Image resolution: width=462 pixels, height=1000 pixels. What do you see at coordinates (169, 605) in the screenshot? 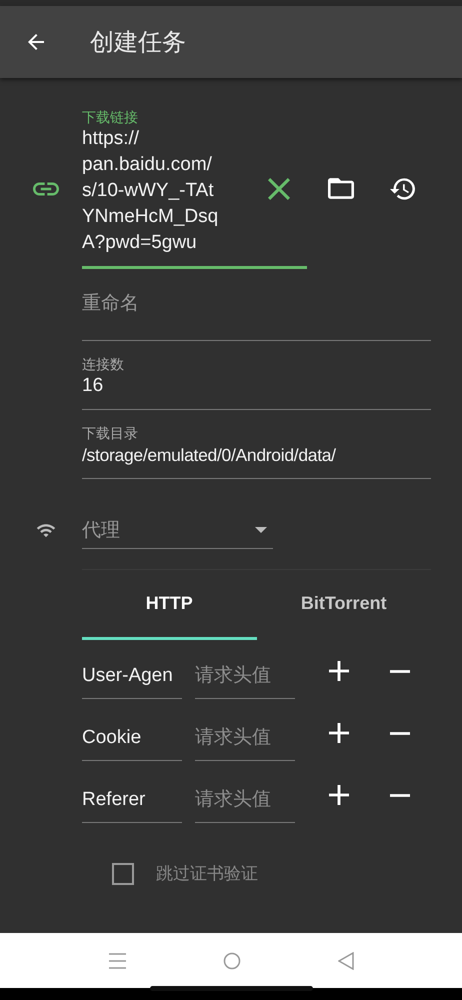
I see `tab: HTTP` at bounding box center [169, 605].